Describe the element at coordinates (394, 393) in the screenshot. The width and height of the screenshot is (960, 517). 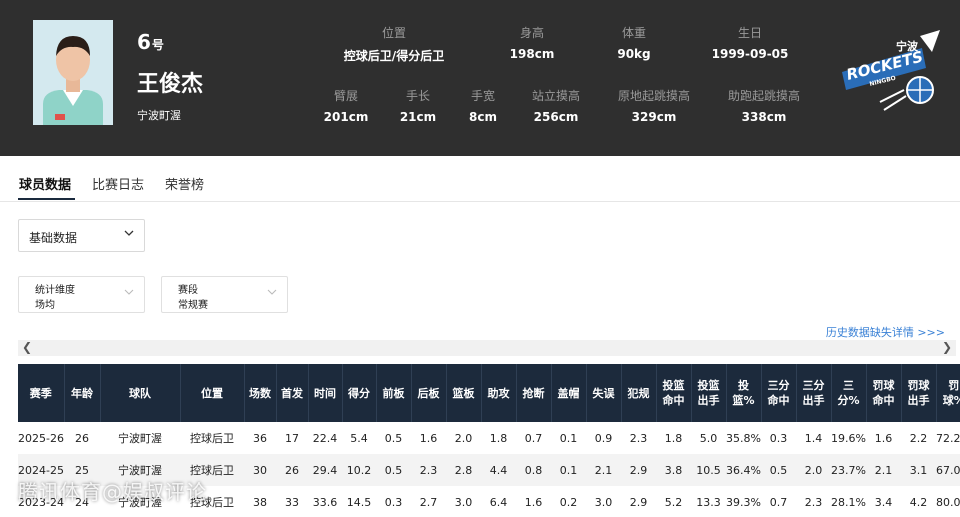
I see `col-off-reb: 前板` at that location.